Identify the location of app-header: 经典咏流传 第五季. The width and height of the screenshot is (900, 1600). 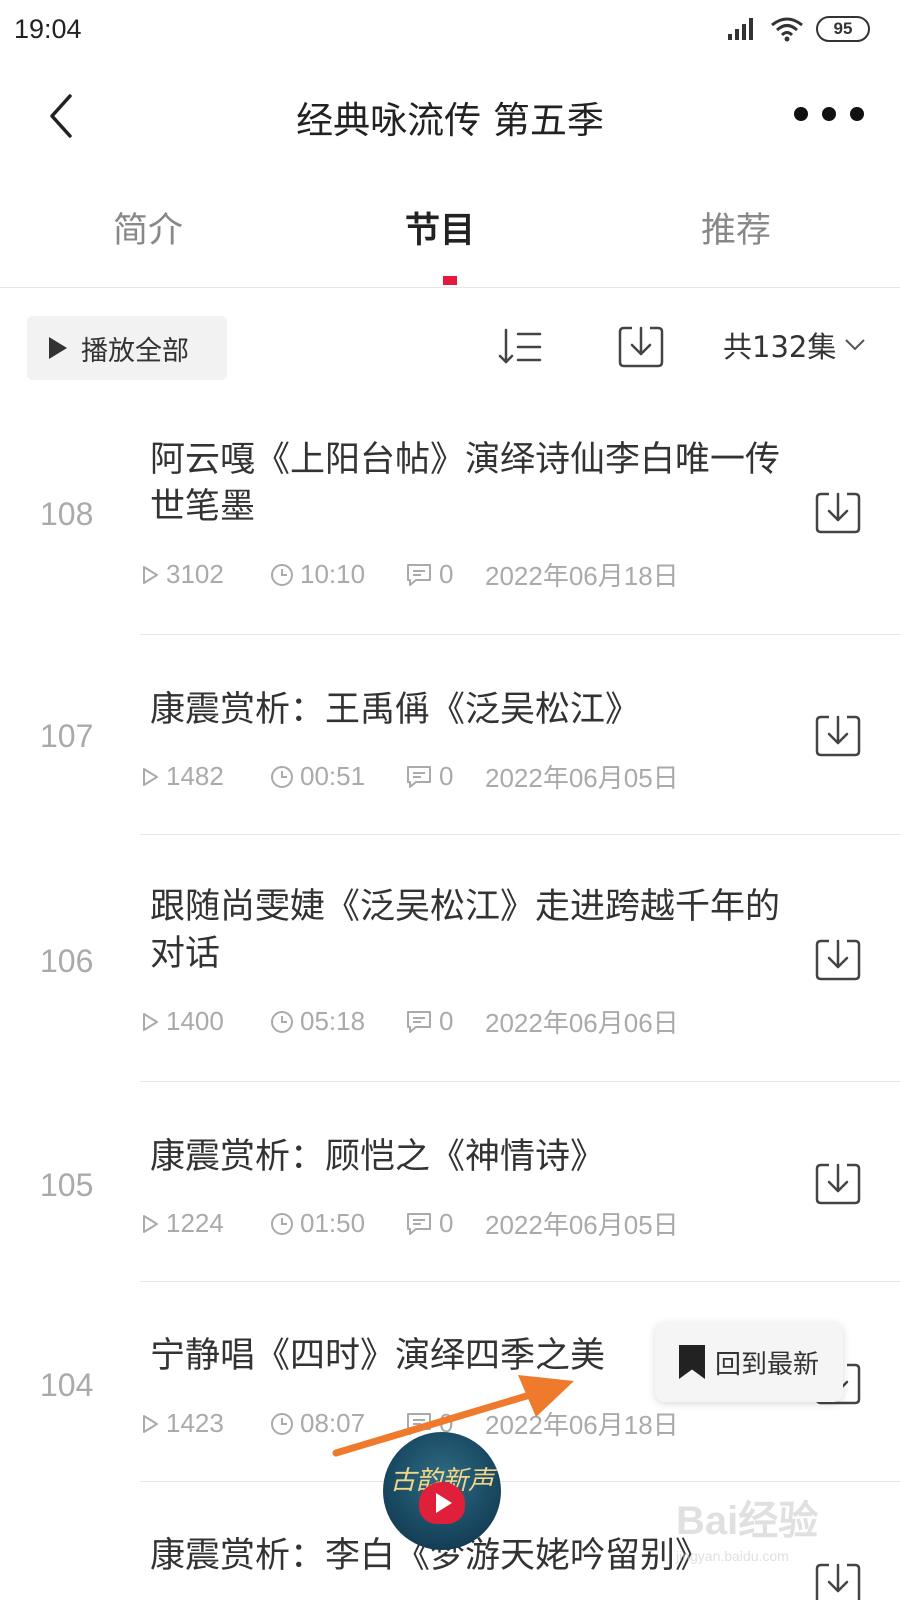
(450, 117).